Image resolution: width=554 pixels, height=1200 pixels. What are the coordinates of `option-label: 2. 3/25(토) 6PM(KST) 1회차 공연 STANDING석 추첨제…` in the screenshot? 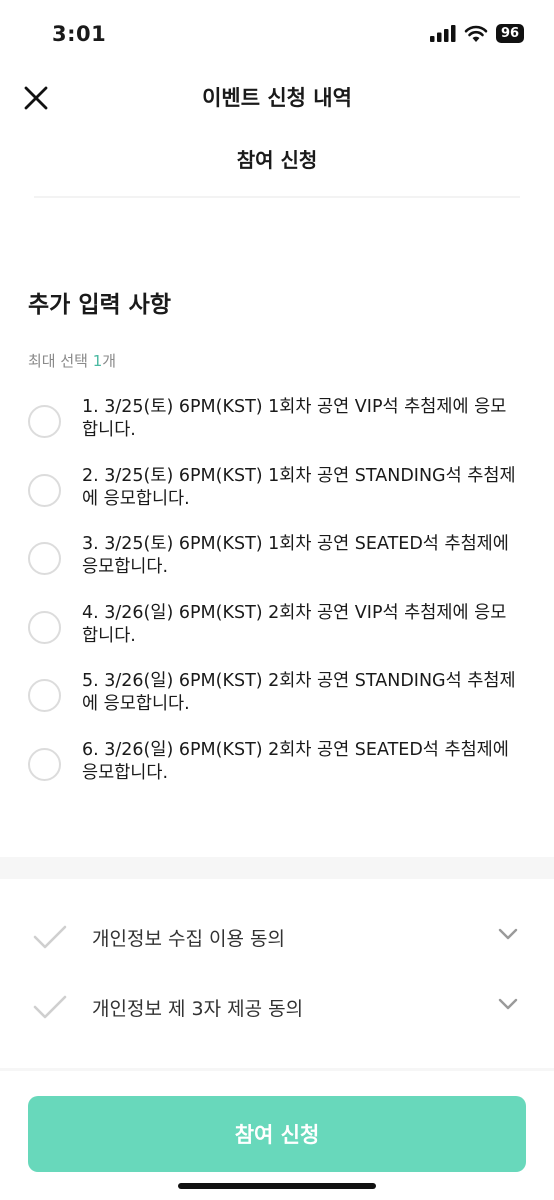 It's located at (299, 487).